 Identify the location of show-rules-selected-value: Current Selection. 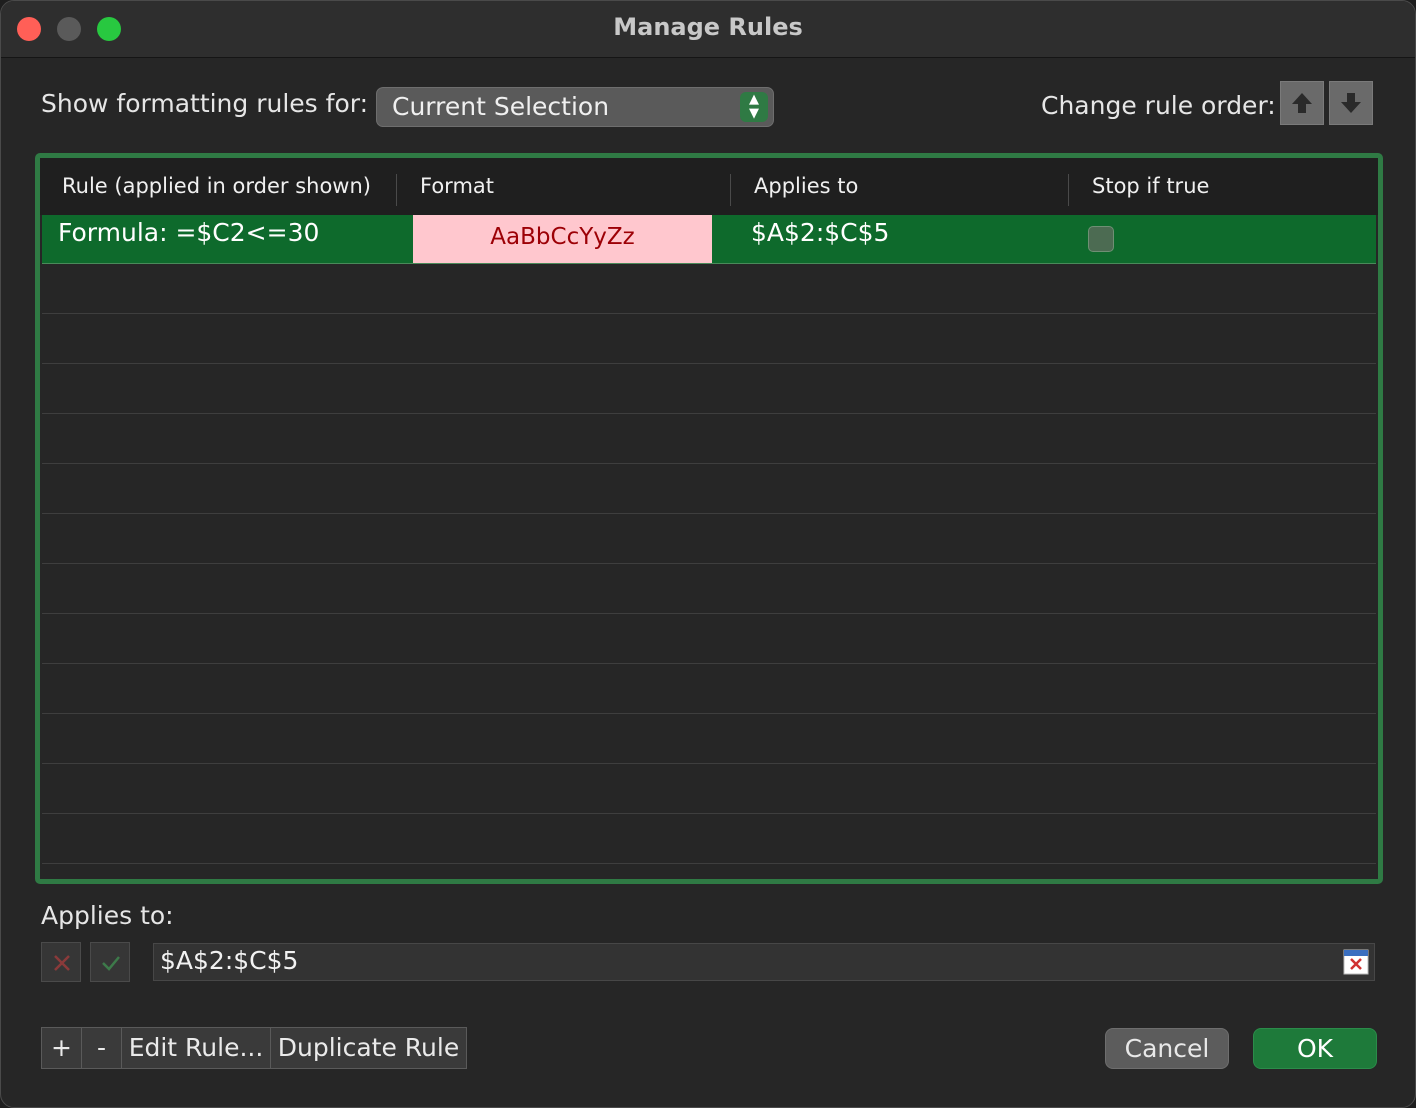
(501, 106).